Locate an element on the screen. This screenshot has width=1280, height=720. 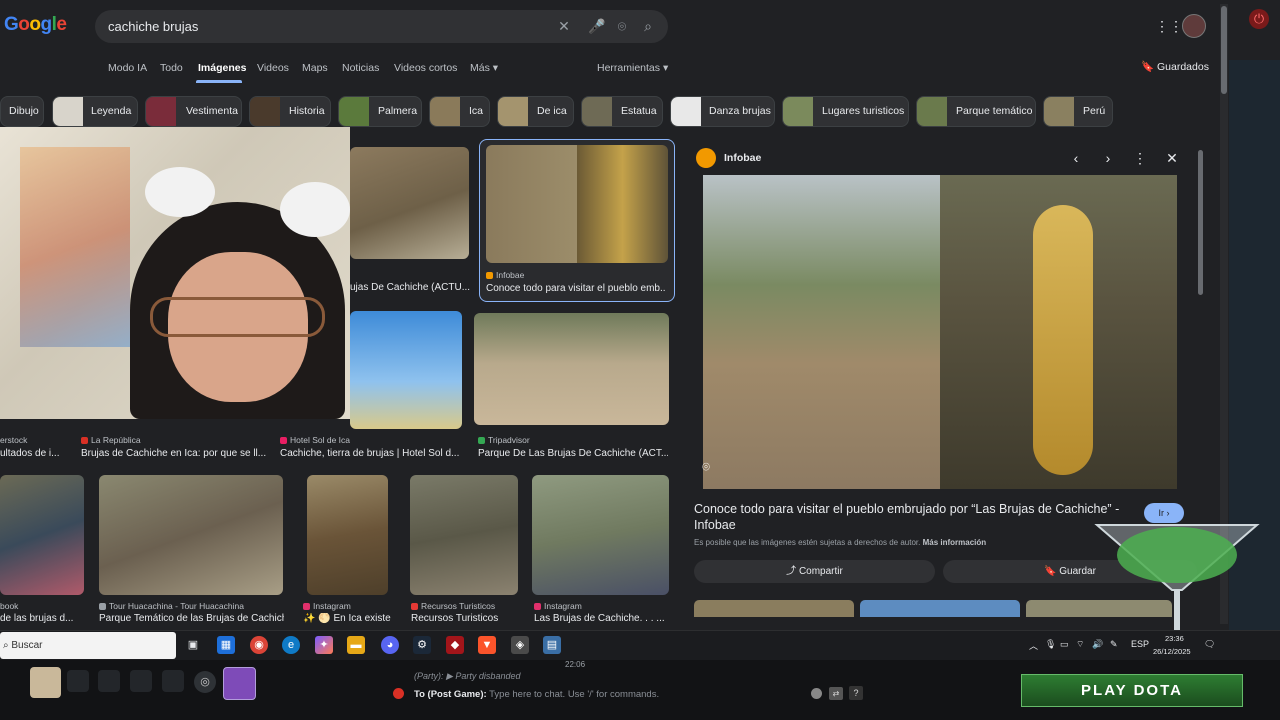
more-options-icon: ⋮ is located at coordinates (1140, 158).